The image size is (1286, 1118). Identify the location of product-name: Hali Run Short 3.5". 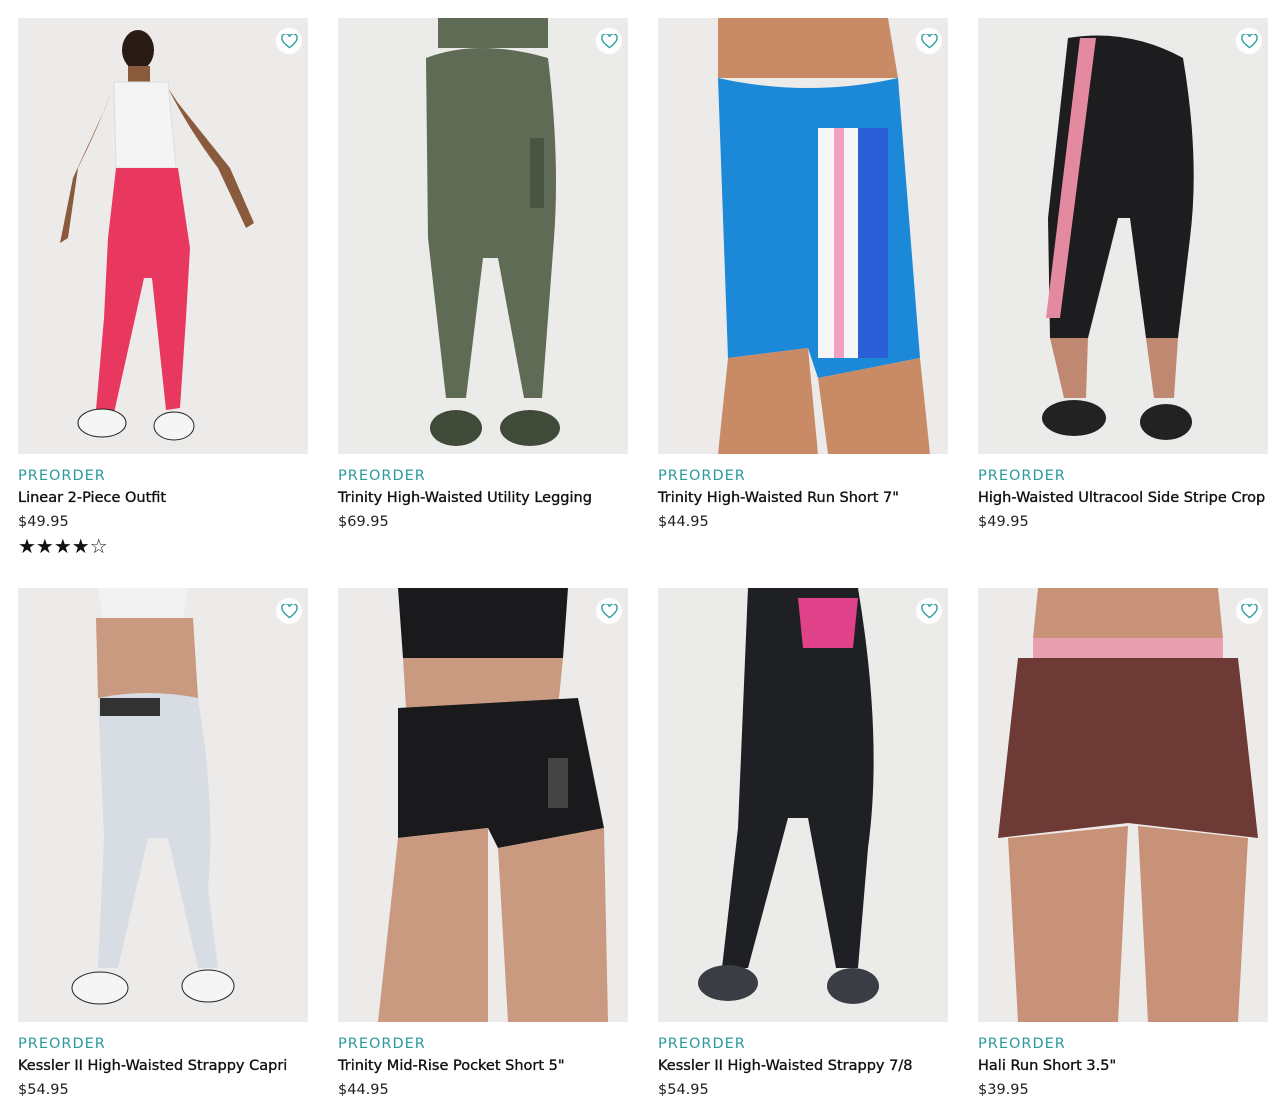
(1123, 1066).